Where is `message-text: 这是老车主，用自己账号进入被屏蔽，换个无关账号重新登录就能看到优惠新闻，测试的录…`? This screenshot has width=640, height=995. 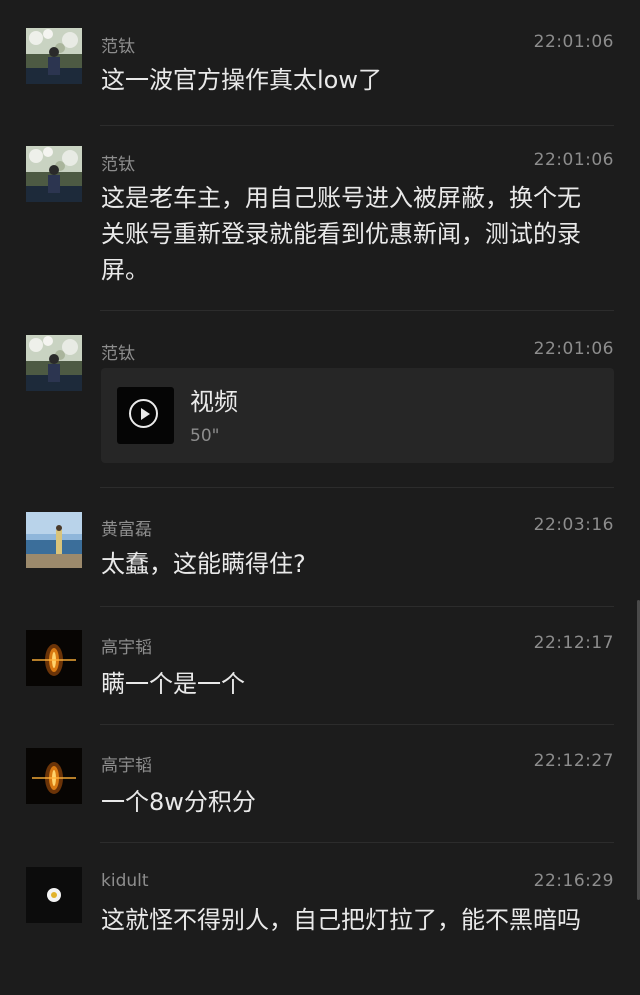
message-text: 这是老车主，用自己账号进入被屏蔽，换个无关账号重新登录就能看到优惠新闻，测试的录… is located at coordinates (341, 234).